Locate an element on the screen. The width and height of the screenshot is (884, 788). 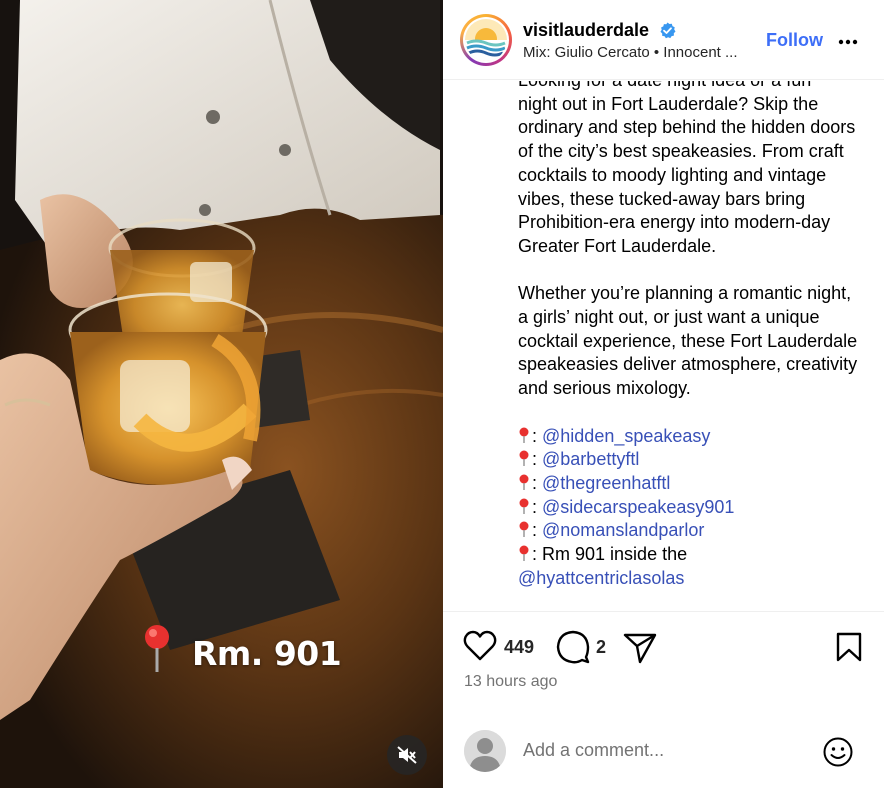
visitlauderdale-logo is located at coordinates (486, 40).